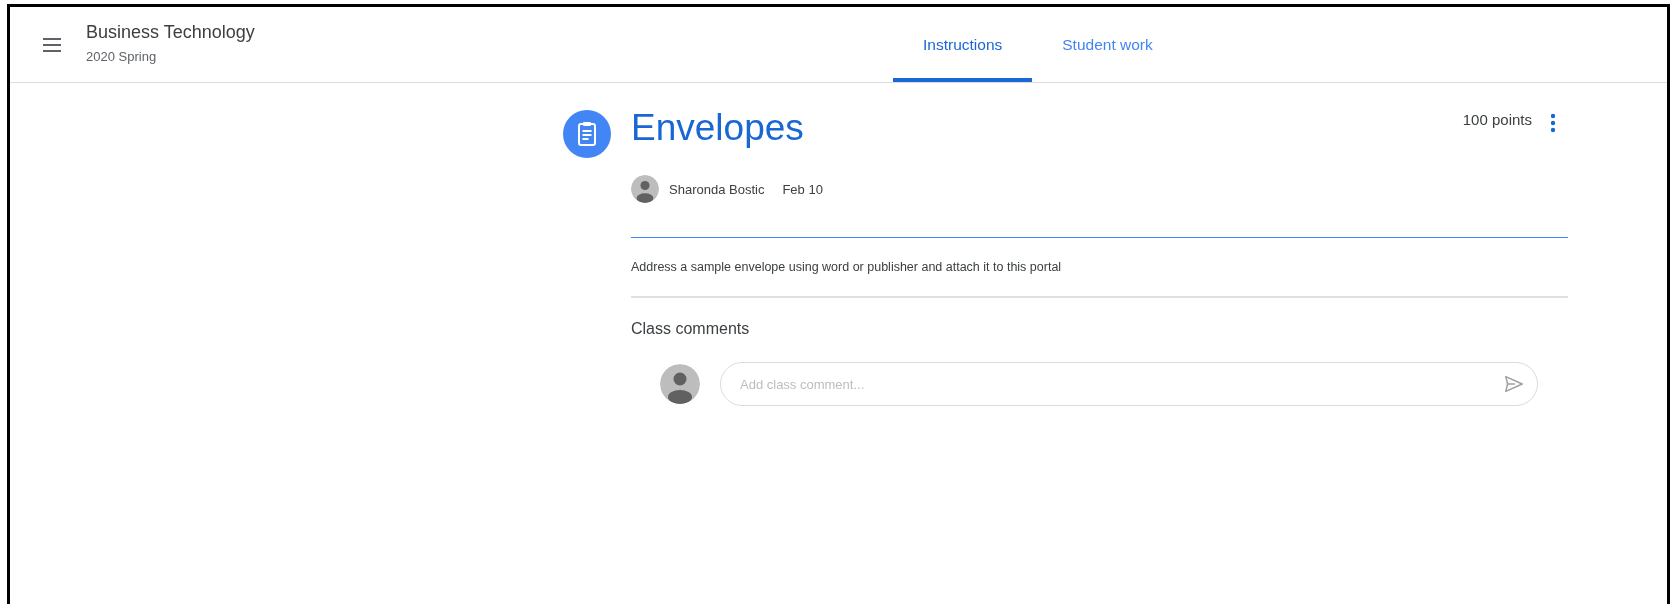 The height and width of the screenshot is (604, 1672). Describe the element at coordinates (645, 189) in the screenshot. I see `author-avatar` at that location.